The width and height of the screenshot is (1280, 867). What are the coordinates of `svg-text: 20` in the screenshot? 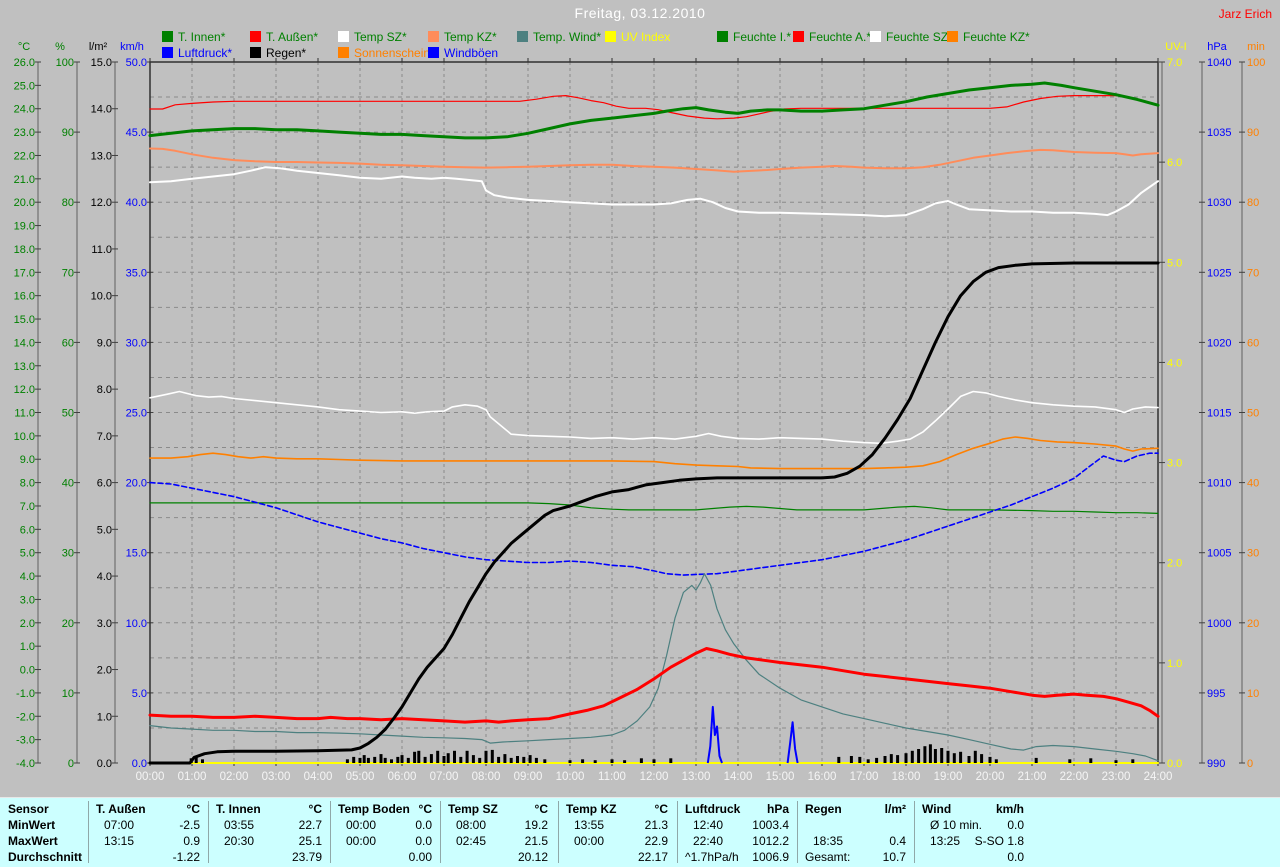 It's located at (1253, 624).